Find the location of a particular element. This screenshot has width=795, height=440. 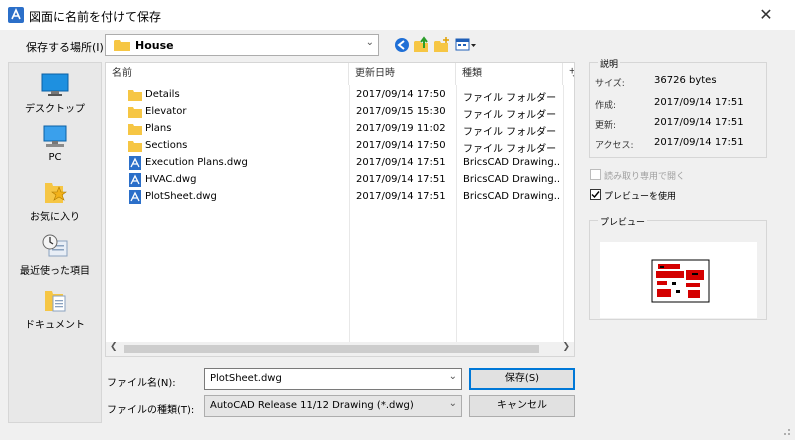

place-label: デスクトップ is located at coordinates (55, 109).